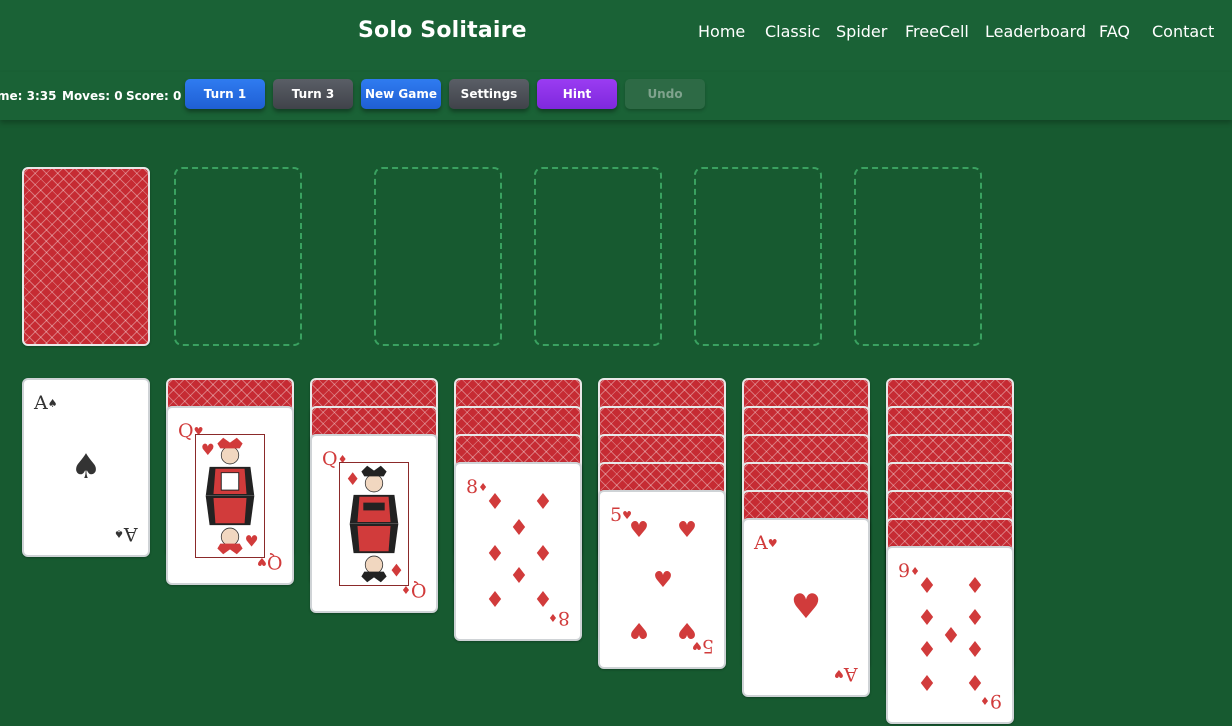  What do you see at coordinates (154, 96) in the screenshot?
I see `score-display: Score: 0` at bounding box center [154, 96].